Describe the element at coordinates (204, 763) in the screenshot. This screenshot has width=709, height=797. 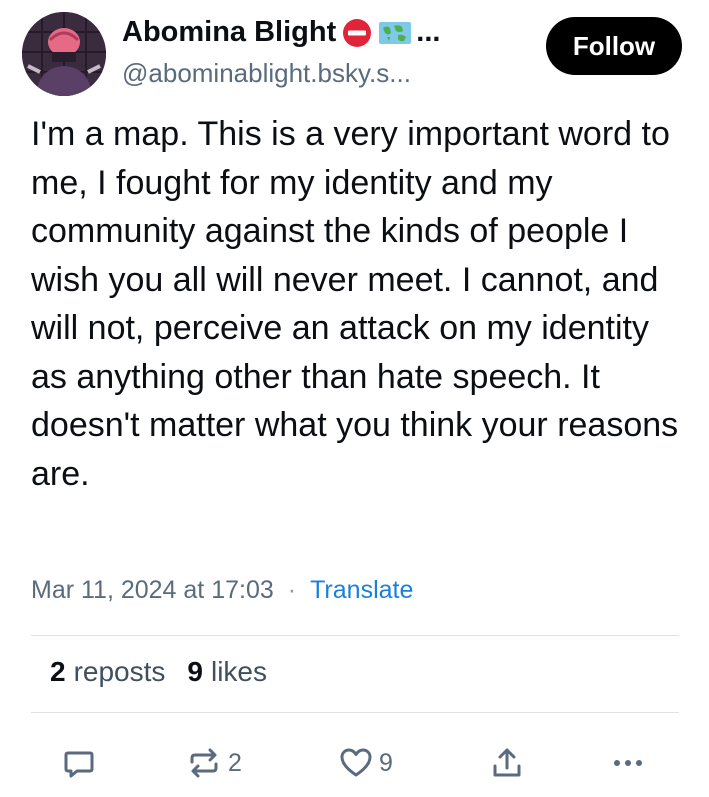
I see `repost-icon` at that location.